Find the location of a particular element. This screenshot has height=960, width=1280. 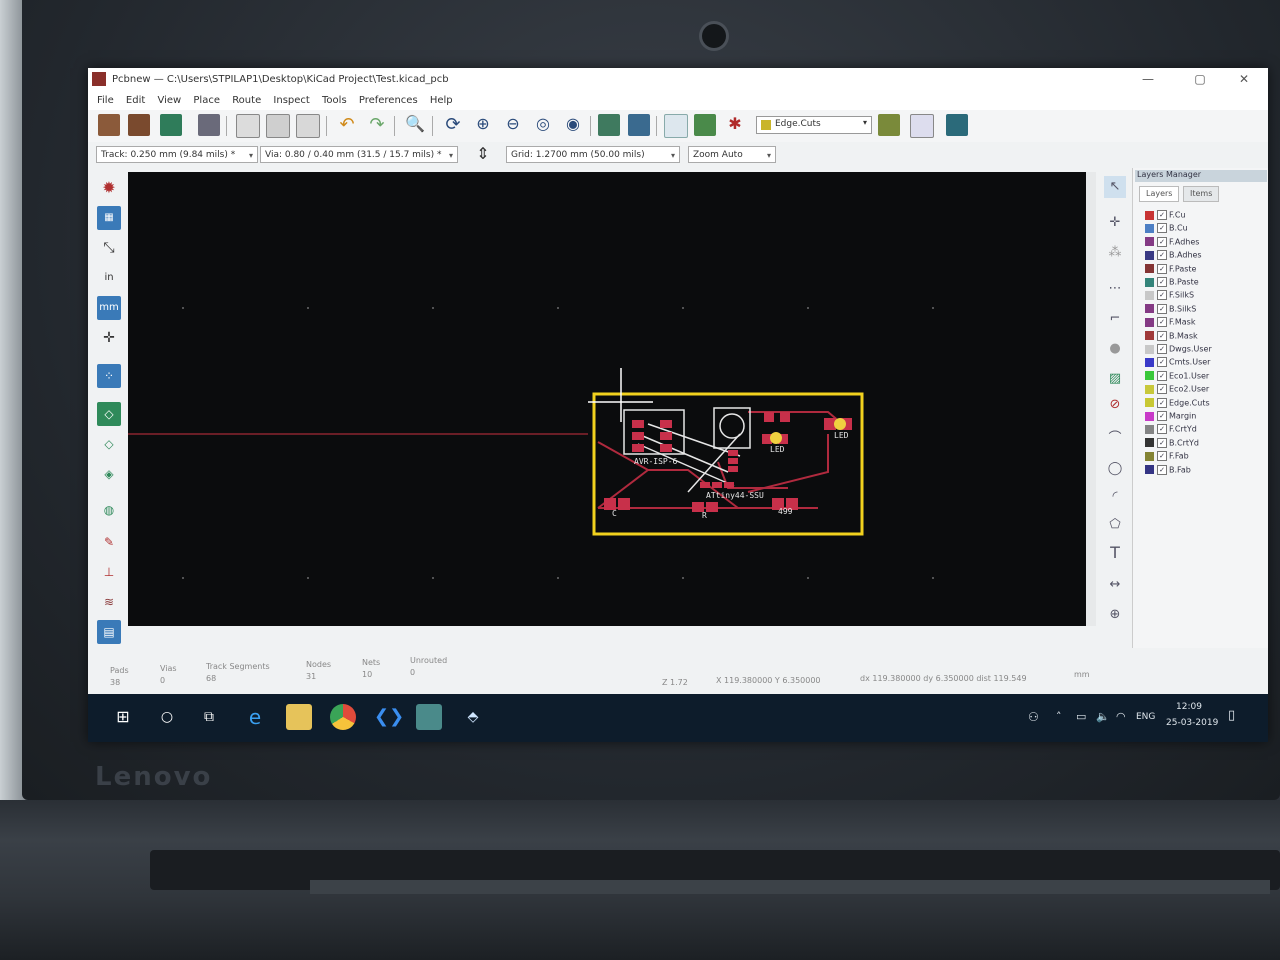

maximize-button: ▢ is located at coordinates (1200, 79).